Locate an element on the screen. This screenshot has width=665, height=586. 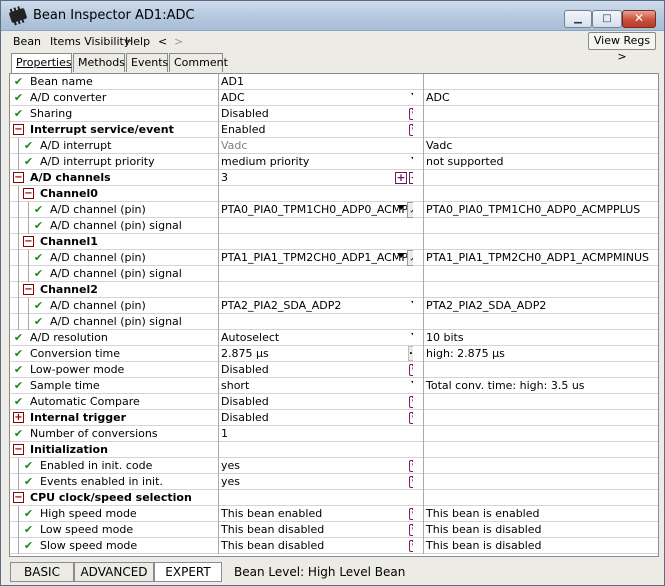
property-value-cell: 1 is located at coordinates (315, 434).